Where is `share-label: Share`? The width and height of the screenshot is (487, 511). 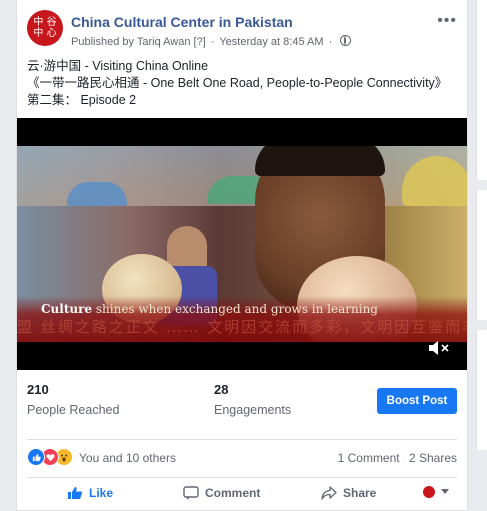
share-label: Share is located at coordinates (360, 493).